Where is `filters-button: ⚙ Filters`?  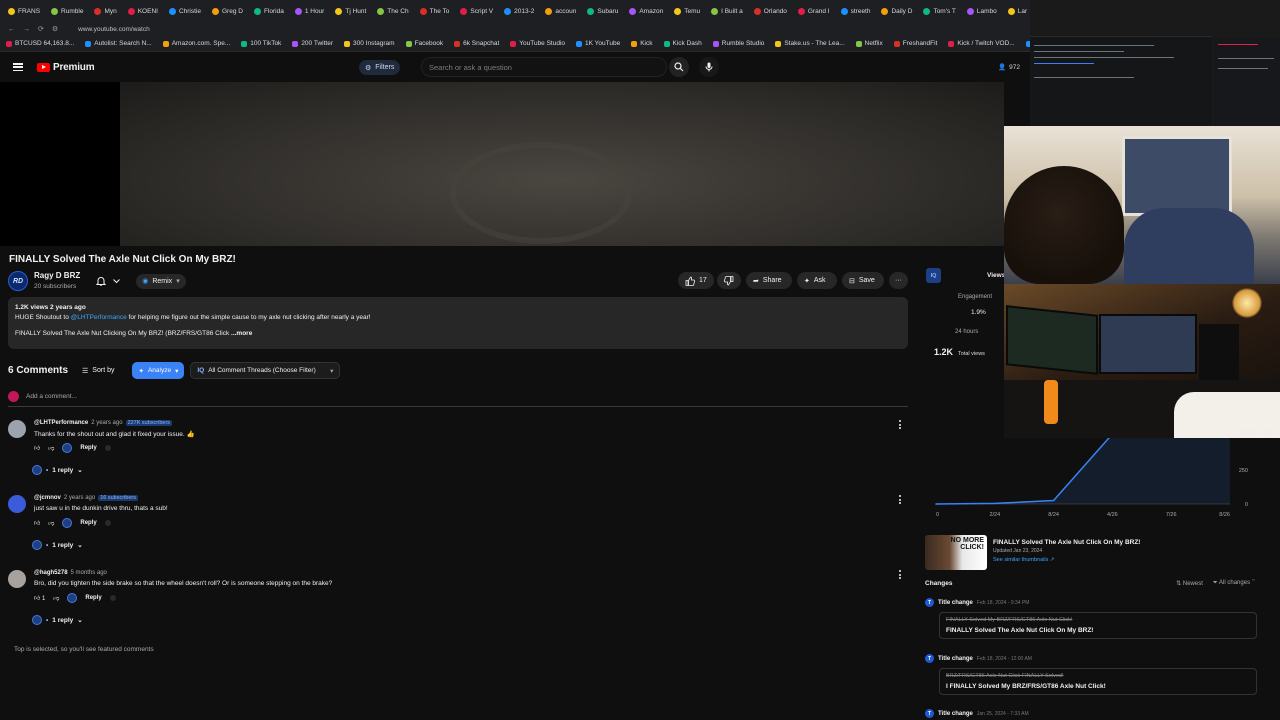 filters-button: ⚙ Filters is located at coordinates (380, 67).